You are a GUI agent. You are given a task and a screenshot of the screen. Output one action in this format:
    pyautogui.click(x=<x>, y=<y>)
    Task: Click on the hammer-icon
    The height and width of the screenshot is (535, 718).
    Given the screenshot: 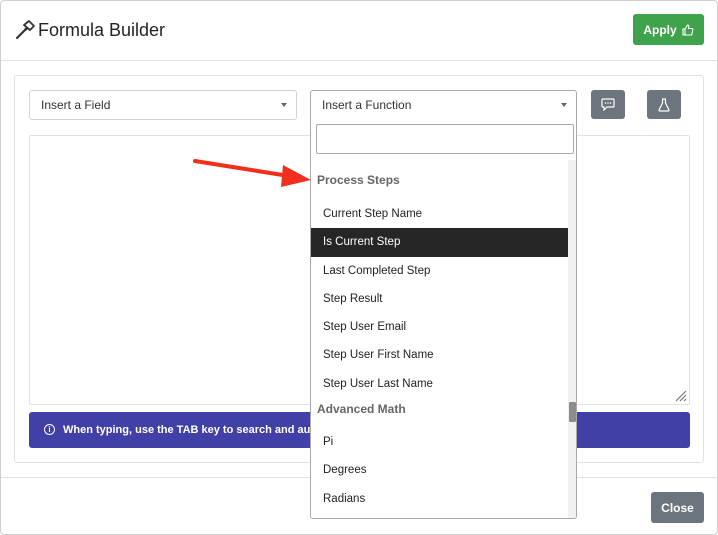 What is the action you would take?
    pyautogui.click(x=25, y=30)
    